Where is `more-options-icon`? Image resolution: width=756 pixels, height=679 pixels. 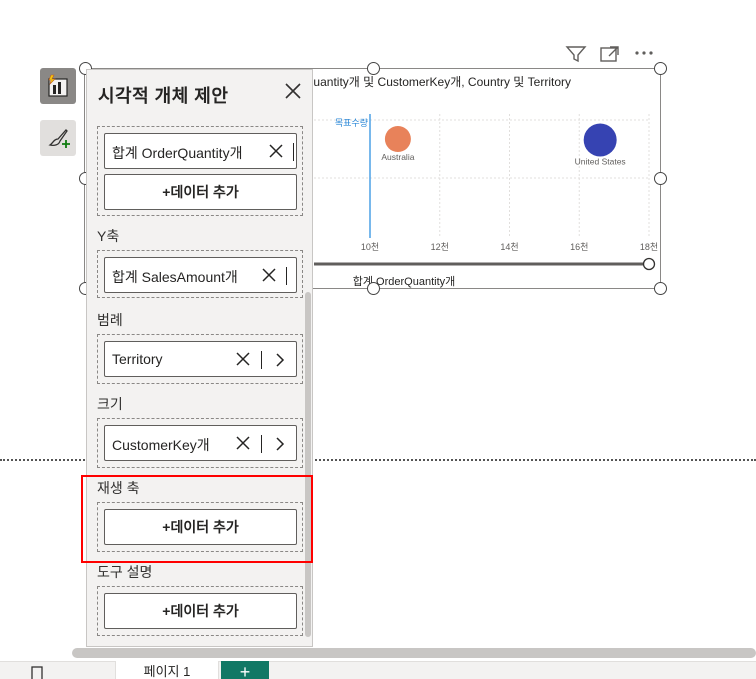
more-options-icon is located at coordinates (644, 54).